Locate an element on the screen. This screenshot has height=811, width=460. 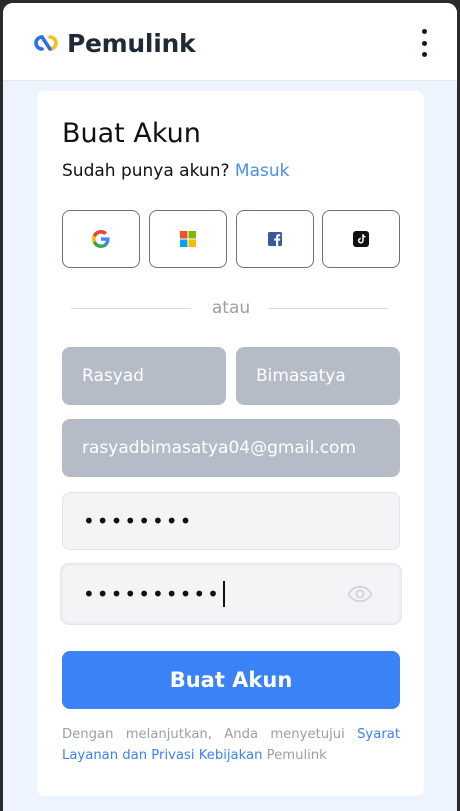
google-icon is located at coordinates (101, 239).